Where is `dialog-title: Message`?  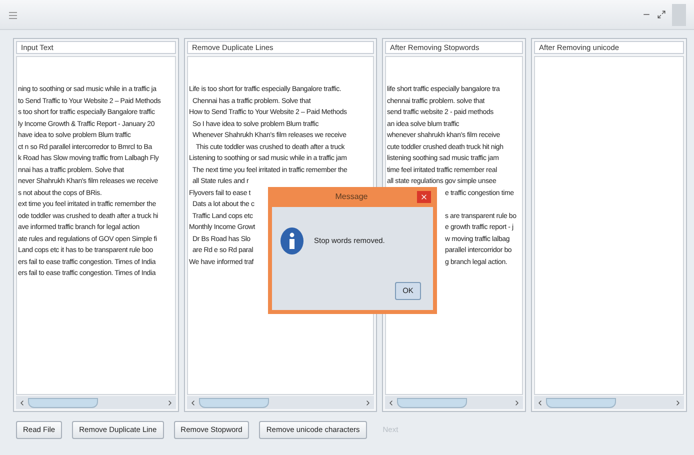 dialog-title: Message is located at coordinates (351, 197).